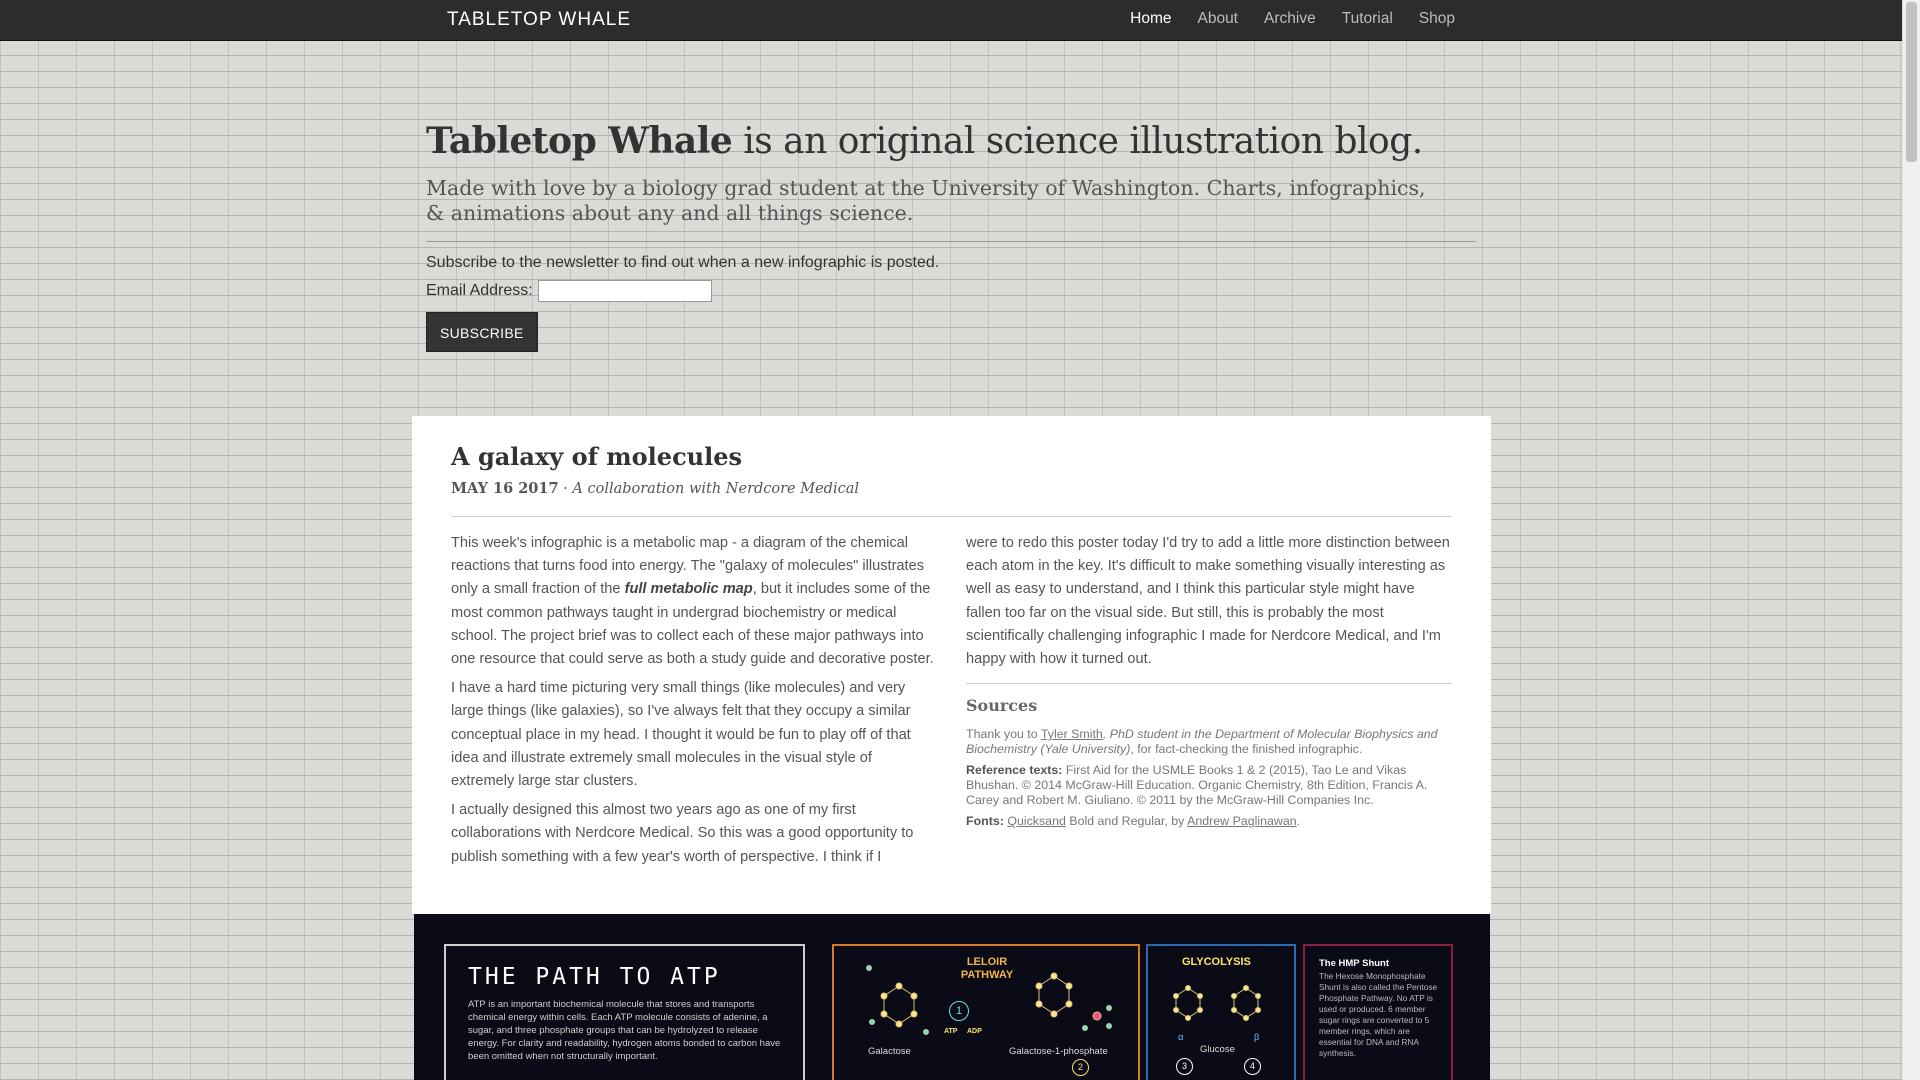  Describe the element at coordinates (1014, 770) in the screenshot. I see `ref-label: Reference texts:` at that location.